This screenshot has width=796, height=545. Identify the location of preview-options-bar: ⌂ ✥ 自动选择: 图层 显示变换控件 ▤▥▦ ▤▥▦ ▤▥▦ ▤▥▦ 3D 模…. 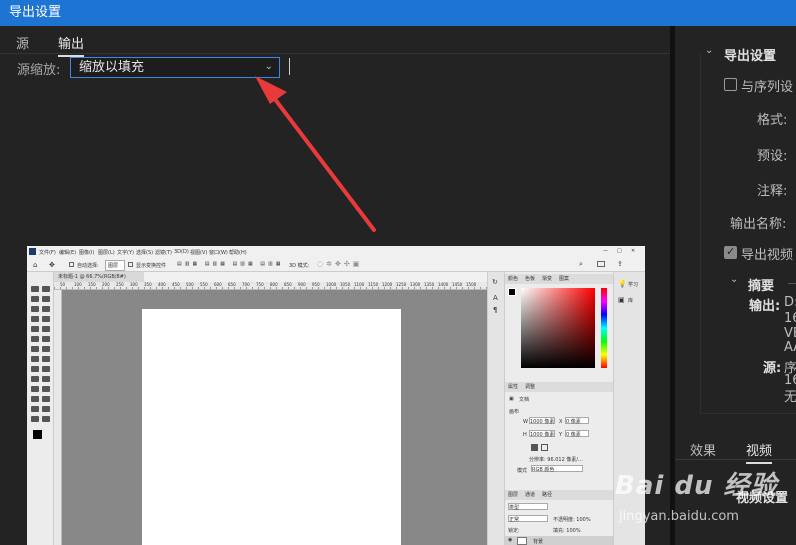
(336, 265).